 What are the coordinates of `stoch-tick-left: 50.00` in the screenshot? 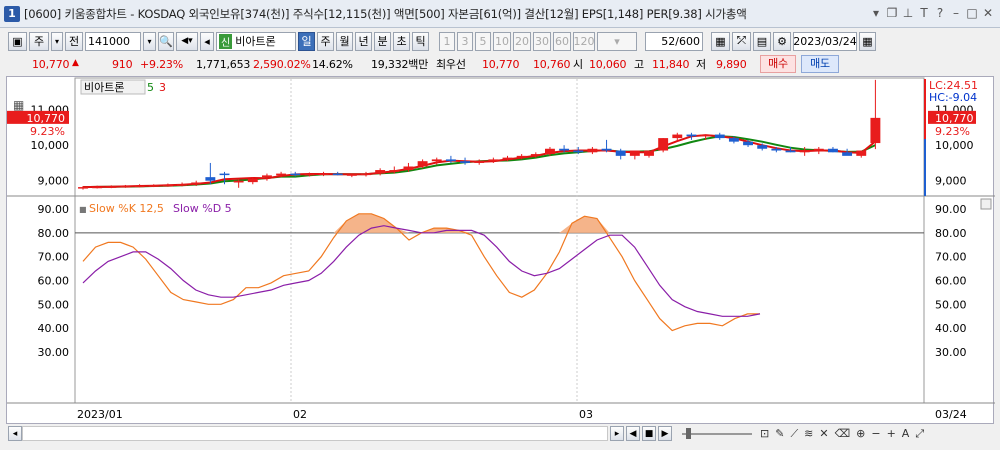 It's located at (54, 304).